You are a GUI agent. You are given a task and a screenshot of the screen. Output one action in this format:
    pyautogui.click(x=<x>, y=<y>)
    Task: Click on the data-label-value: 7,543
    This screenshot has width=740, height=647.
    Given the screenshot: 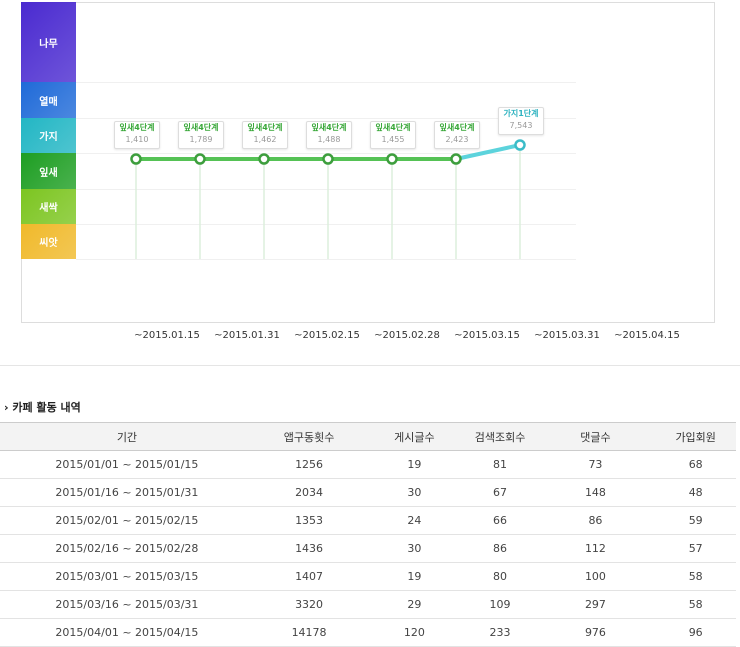 What is the action you would take?
    pyautogui.click(x=521, y=125)
    